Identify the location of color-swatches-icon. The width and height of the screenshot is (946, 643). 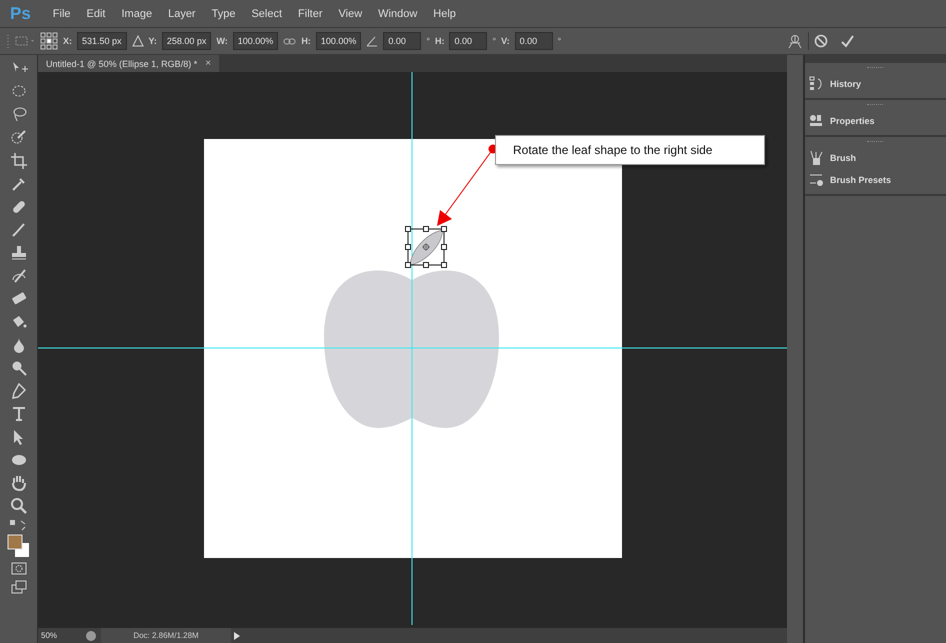
(18, 546).